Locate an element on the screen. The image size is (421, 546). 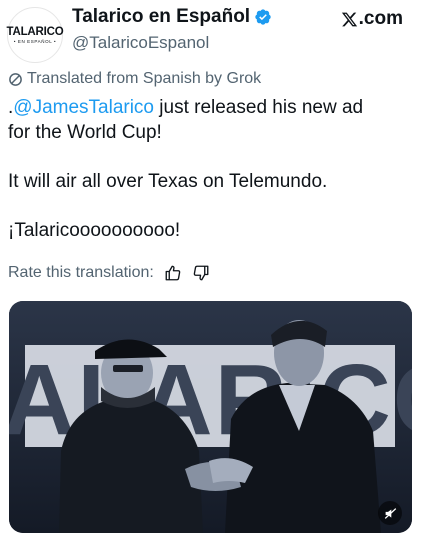
name-row: Talarico en Español is located at coordinates (172, 17).